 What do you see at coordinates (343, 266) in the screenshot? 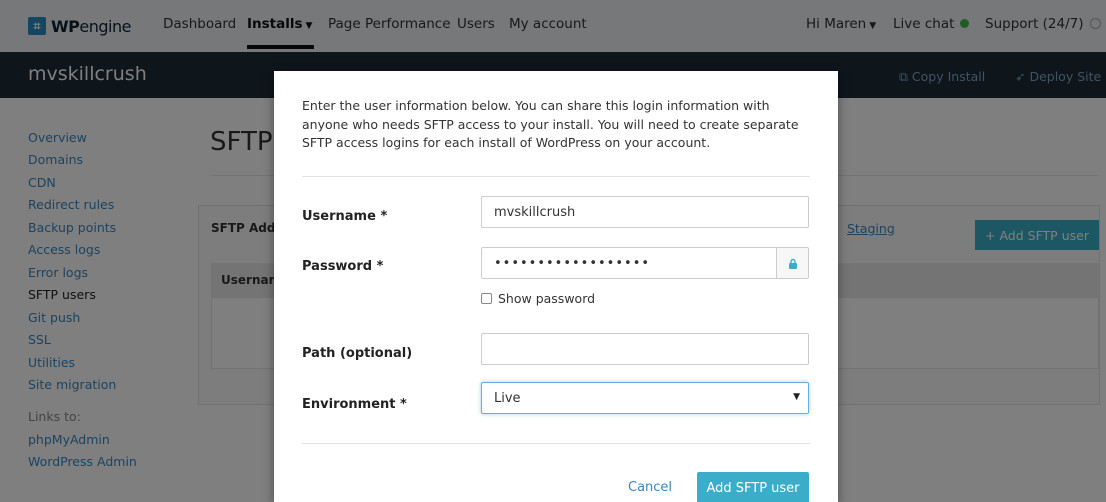
I see `password-label: Password *` at bounding box center [343, 266].